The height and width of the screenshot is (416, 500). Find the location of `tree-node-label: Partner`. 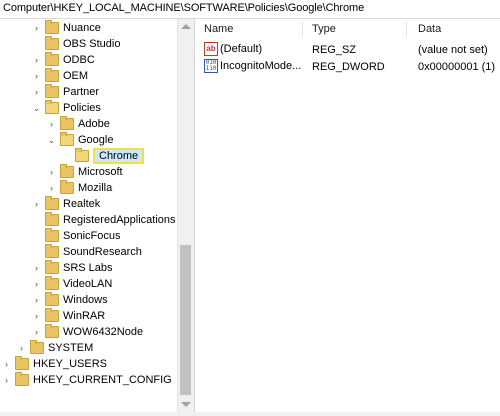

tree-node-label: Partner is located at coordinates (81, 92).